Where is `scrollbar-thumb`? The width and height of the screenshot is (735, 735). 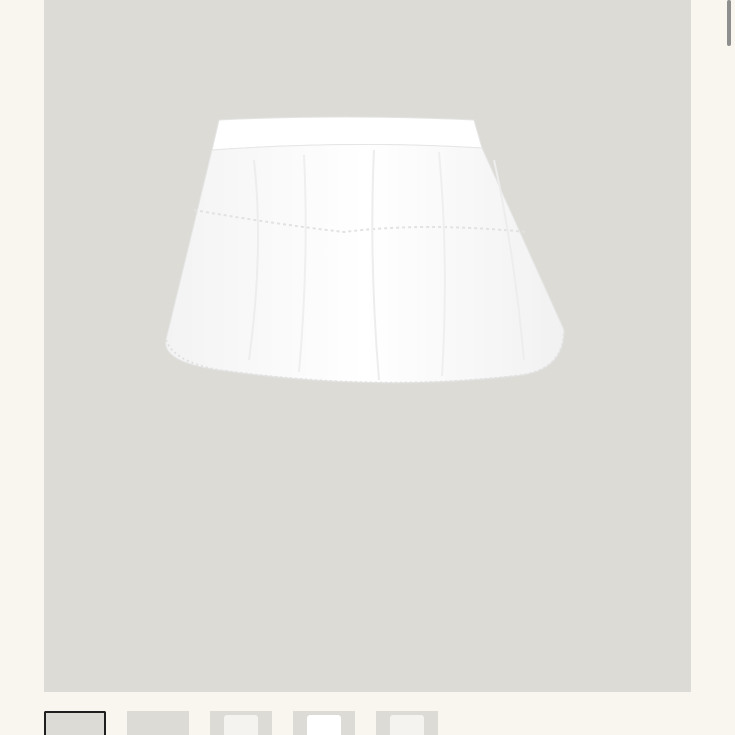
scrollbar-thumb is located at coordinates (729, 23).